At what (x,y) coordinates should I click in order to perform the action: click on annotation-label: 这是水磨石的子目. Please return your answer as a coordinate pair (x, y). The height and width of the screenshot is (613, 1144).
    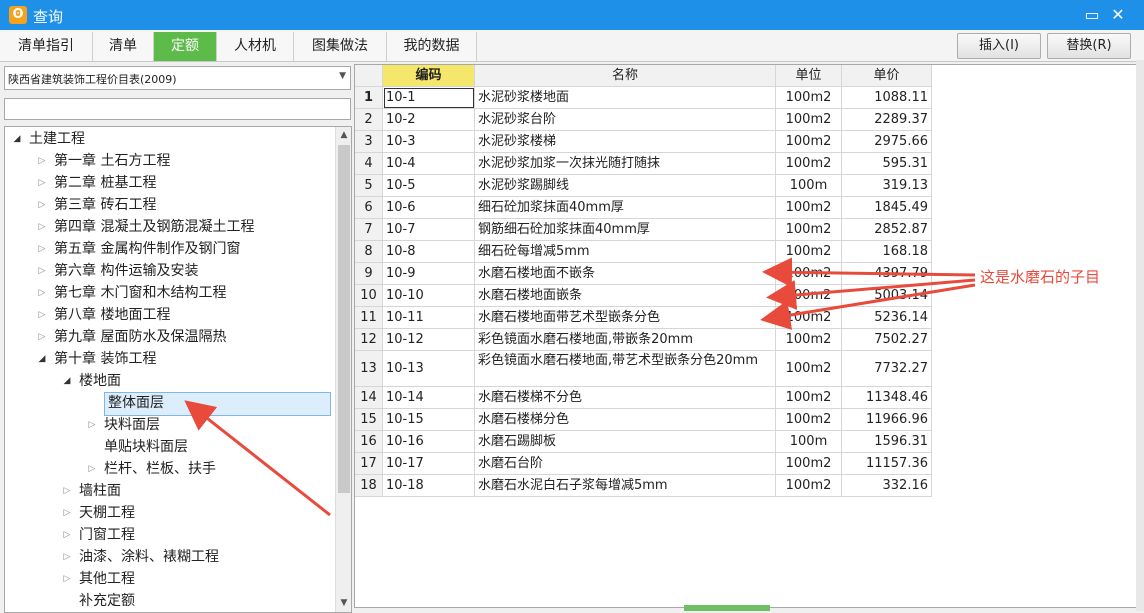
    Looking at the image, I should click on (1040, 277).